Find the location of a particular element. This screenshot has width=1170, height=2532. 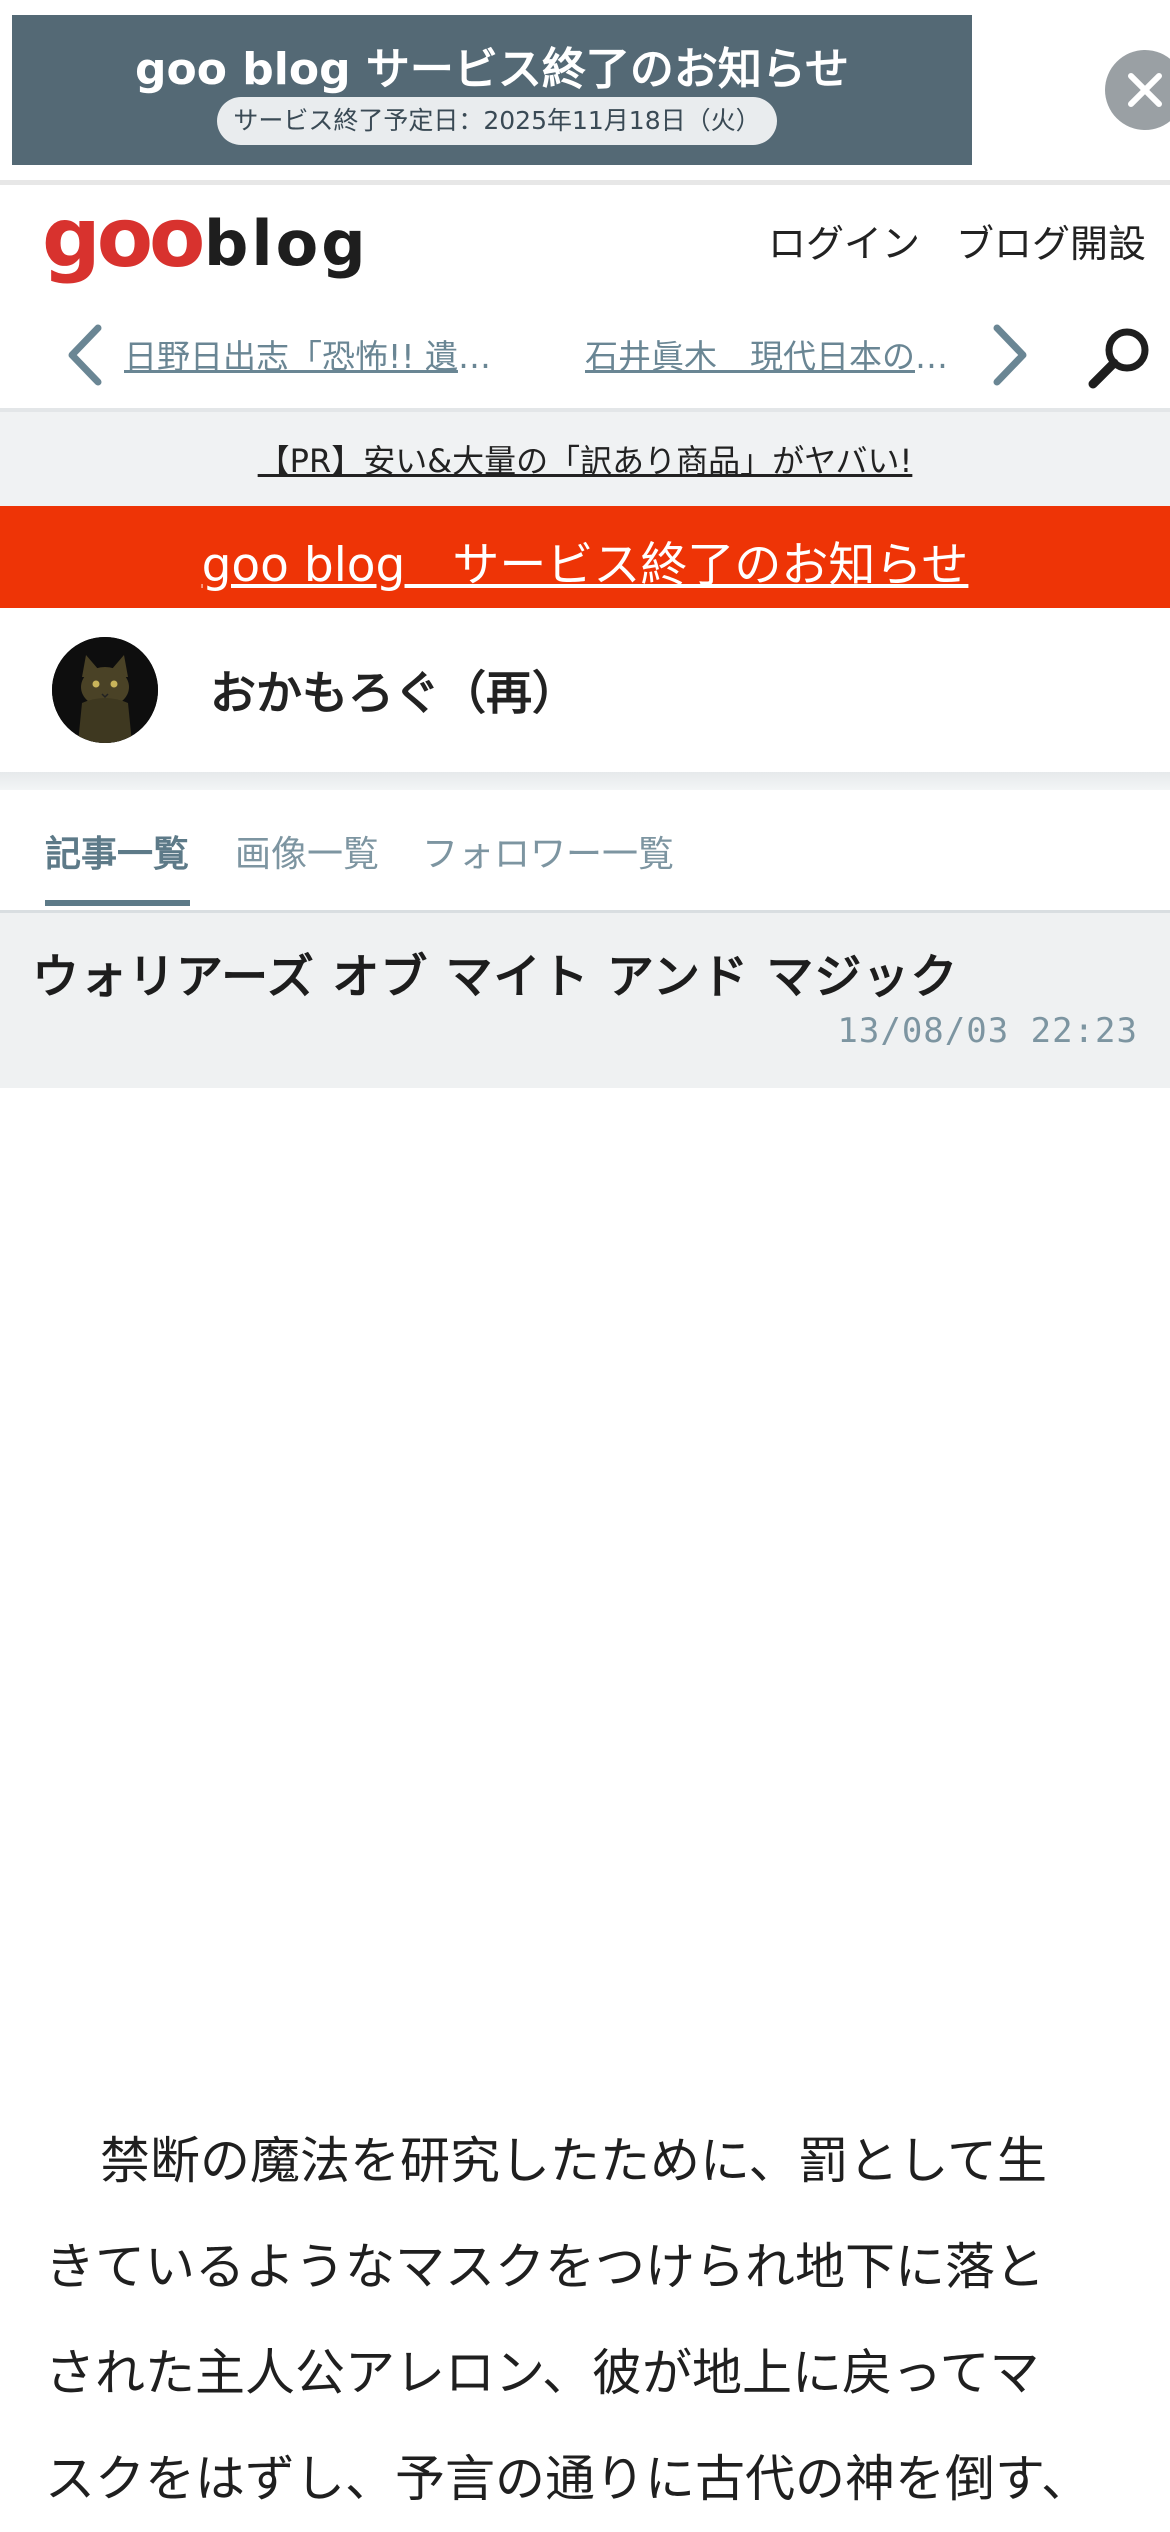

logo-goo-text: goo is located at coordinates (123, 238).